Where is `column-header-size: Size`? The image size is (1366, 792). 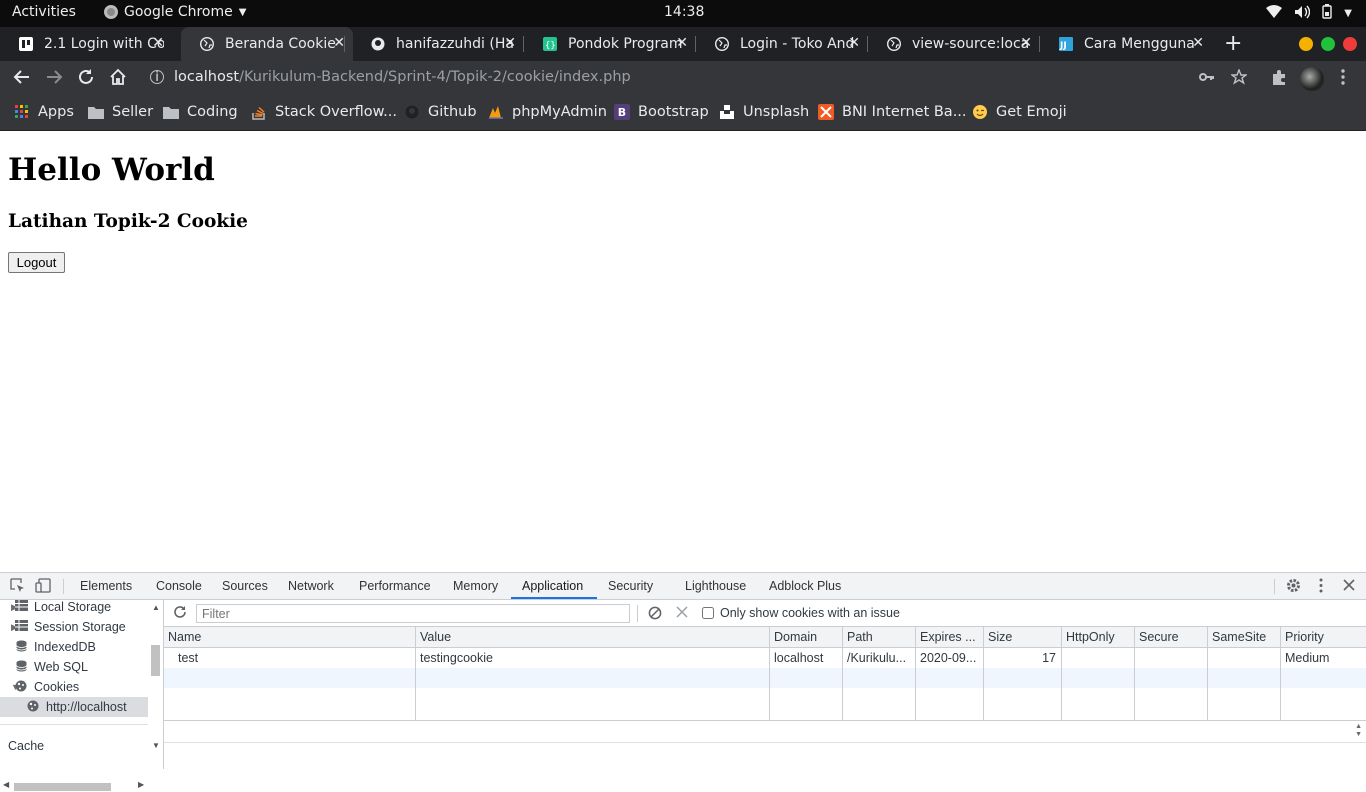 column-header-size: Size is located at coordinates (1022, 637).